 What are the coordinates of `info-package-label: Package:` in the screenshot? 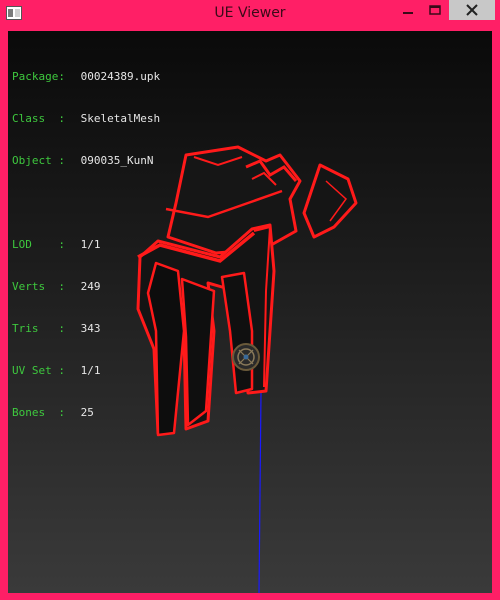 It's located at (38, 76).